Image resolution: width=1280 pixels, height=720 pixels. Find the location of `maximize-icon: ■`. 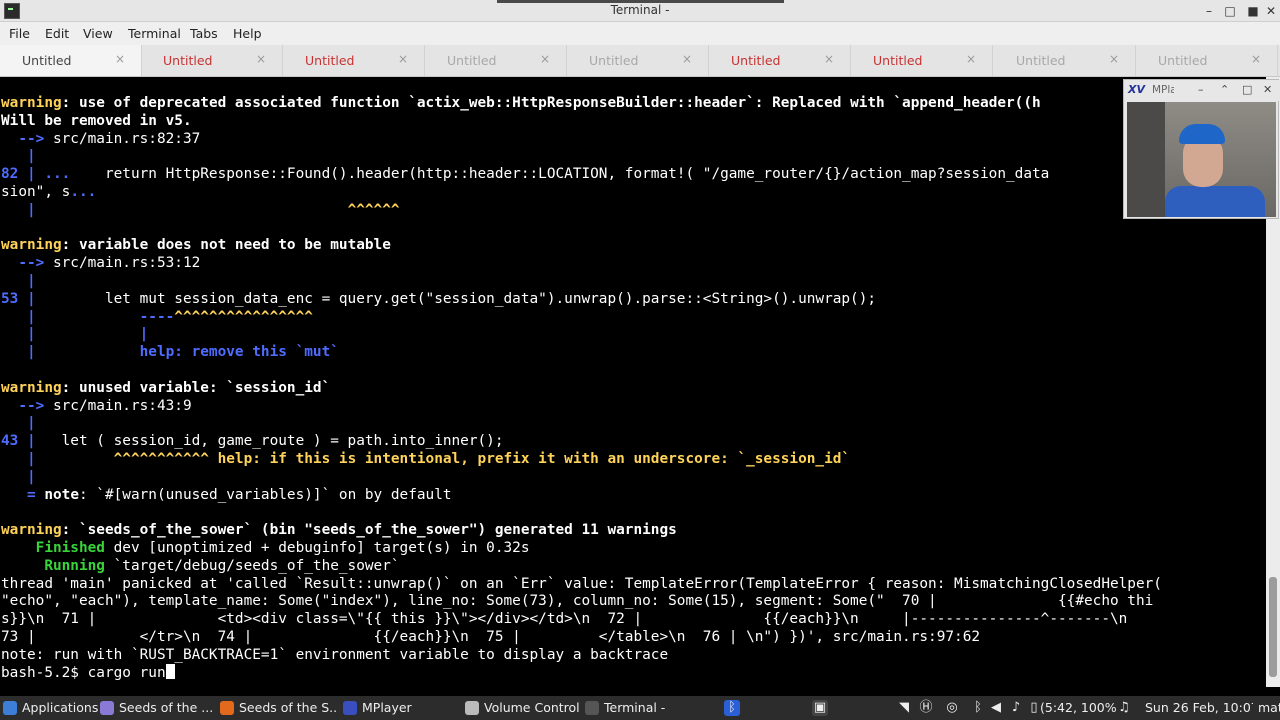

maximize-icon: ■ is located at coordinates (1253, 11).